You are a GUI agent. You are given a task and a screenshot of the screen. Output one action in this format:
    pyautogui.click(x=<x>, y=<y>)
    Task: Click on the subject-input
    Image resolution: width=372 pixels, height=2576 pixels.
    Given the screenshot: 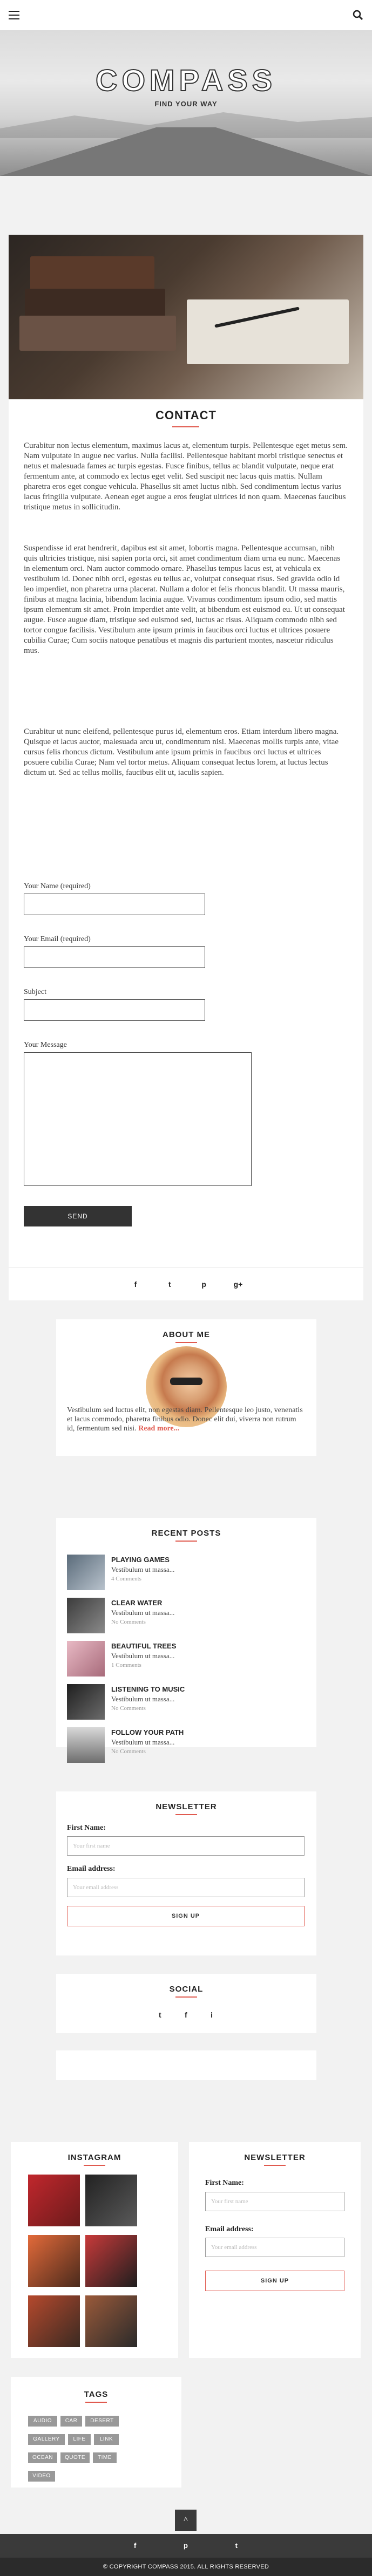 What is the action you would take?
    pyautogui.click(x=114, y=1010)
    